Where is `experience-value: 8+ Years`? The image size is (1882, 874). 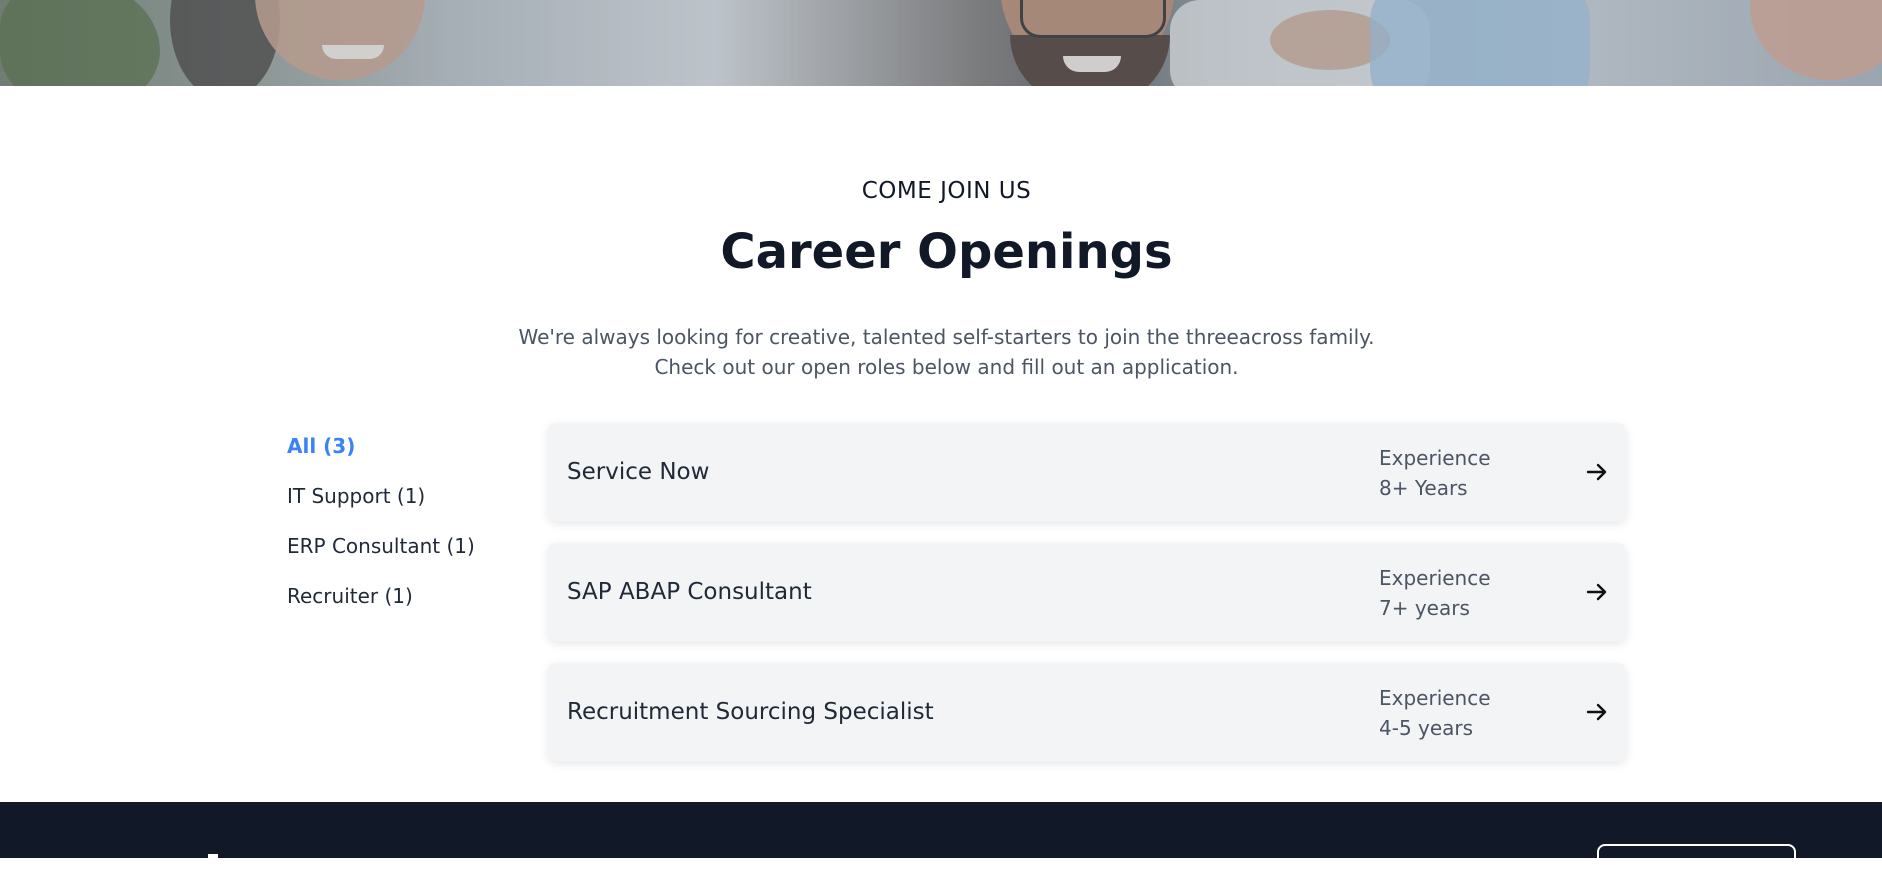
experience-value: 8+ Years is located at coordinates (1423, 488).